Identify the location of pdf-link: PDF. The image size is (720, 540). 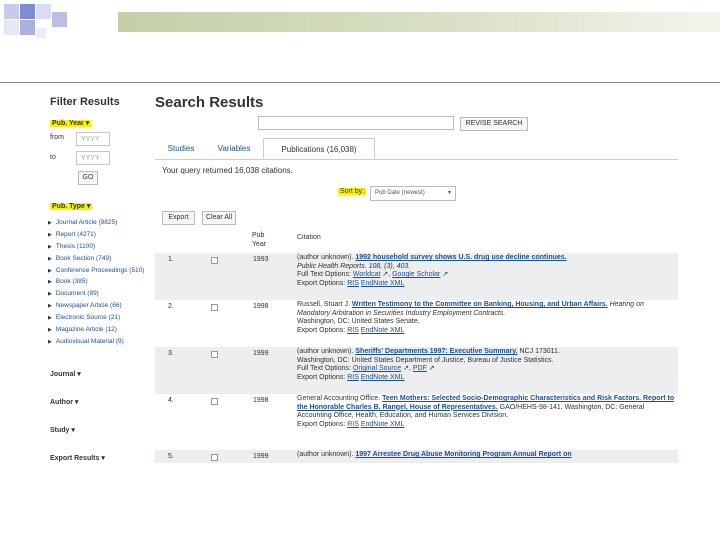
(420, 368).